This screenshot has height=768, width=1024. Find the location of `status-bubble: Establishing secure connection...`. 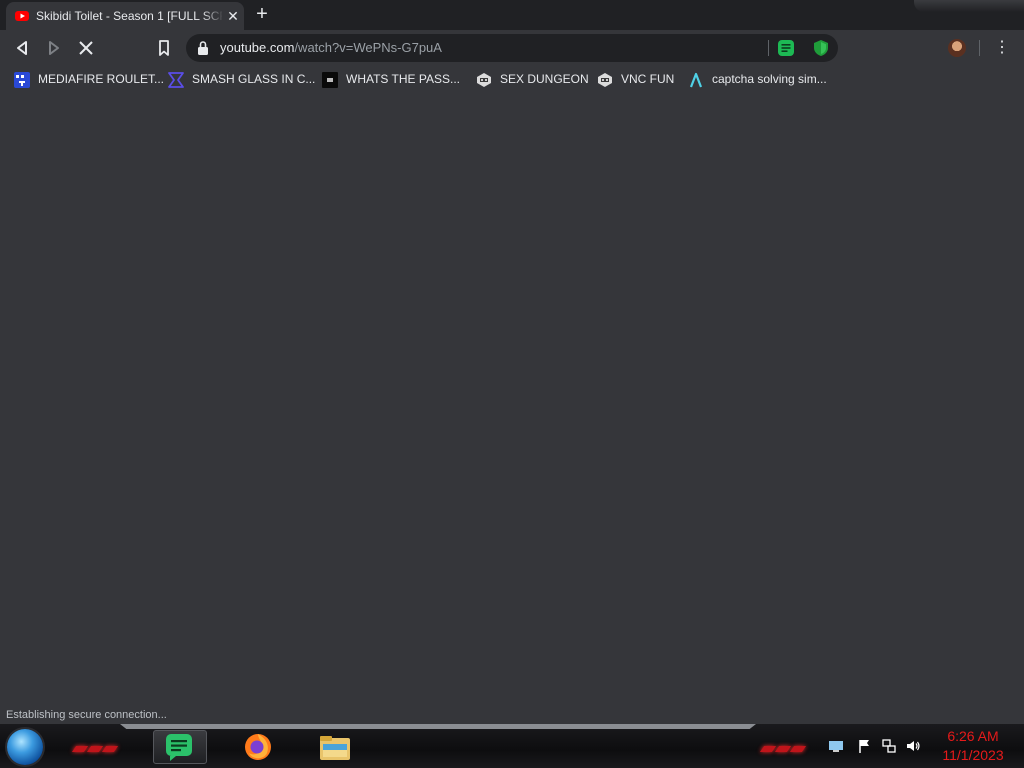

status-bubble: Establishing secure connection... is located at coordinates (86, 715).